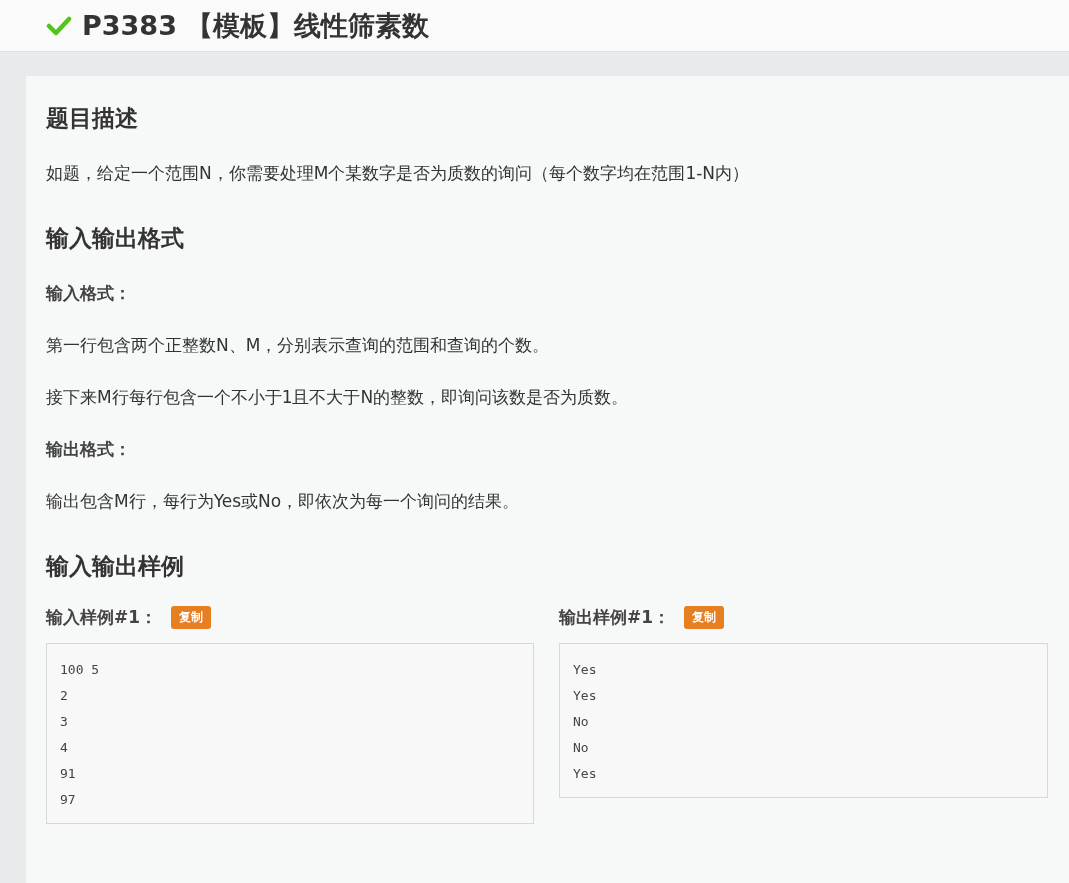  Describe the element at coordinates (256, 25) in the screenshot. I see `problem-title: P3383 【模板】线性筛素数` at that location.